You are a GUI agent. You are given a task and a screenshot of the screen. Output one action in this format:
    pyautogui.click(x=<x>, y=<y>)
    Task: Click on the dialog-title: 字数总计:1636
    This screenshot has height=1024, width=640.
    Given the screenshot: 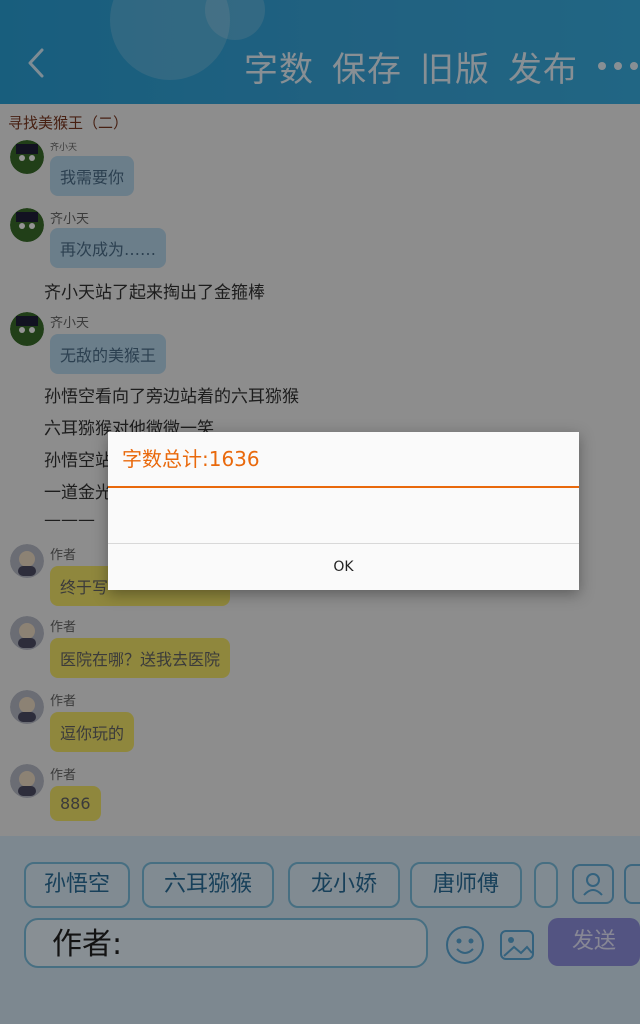 What is the action you would take?
    pyautogui.click(x=343, y=460)
    